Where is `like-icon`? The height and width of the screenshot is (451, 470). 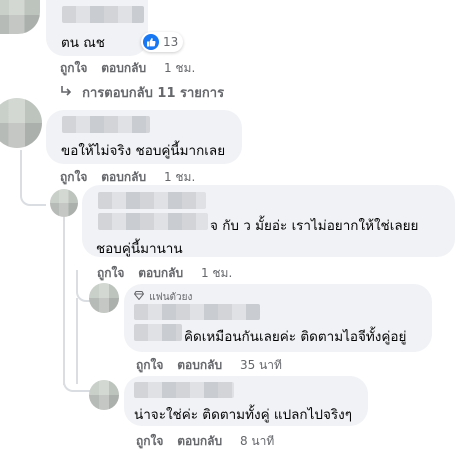 like-icon is located at coordinates (151, 42).